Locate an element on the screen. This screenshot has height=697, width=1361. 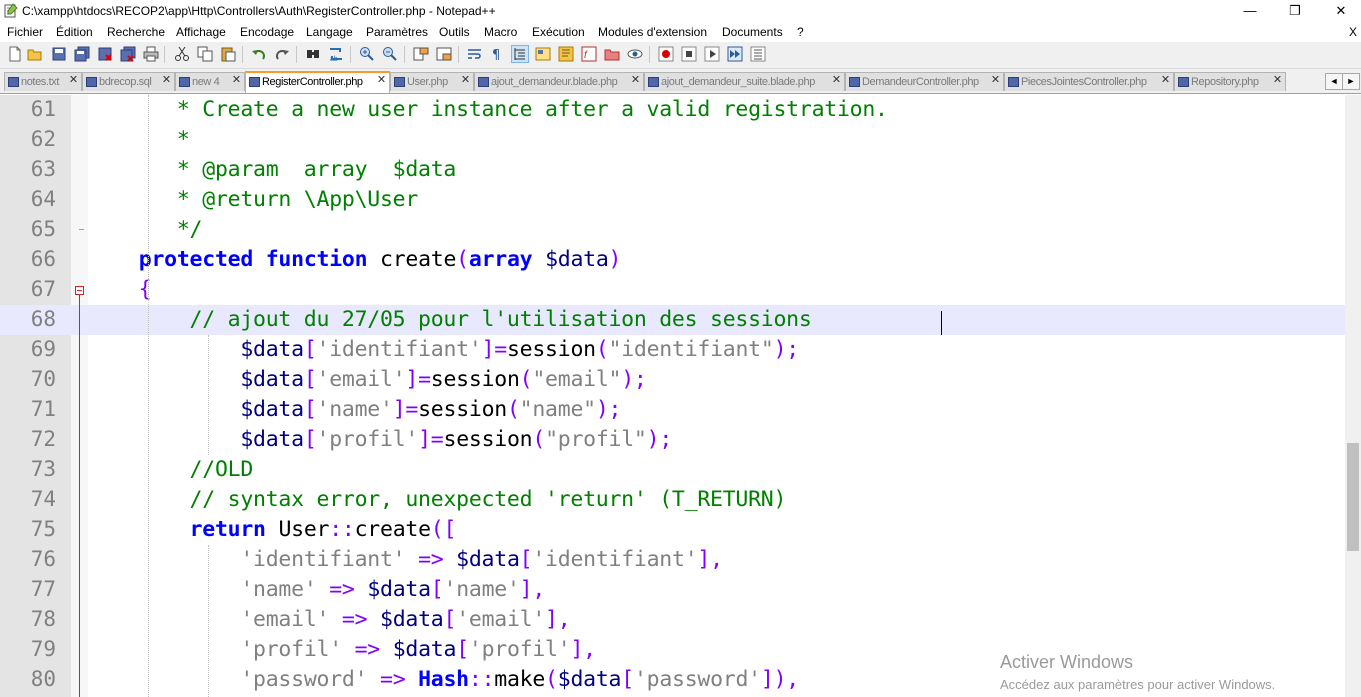
zoom-out-icon is located at coordinates (390, 54).